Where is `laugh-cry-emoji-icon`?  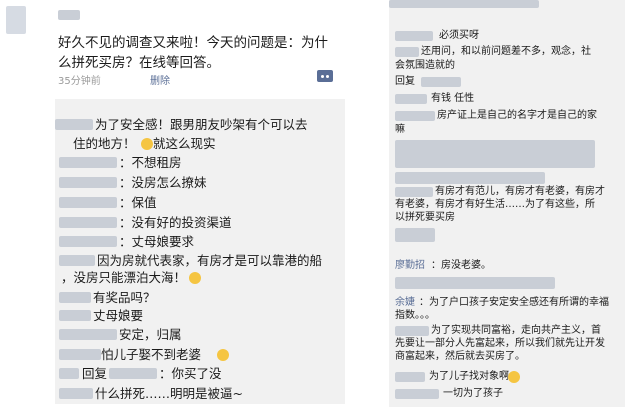
laugh-cry-emoji-icon is located at coordinates (147, 144).